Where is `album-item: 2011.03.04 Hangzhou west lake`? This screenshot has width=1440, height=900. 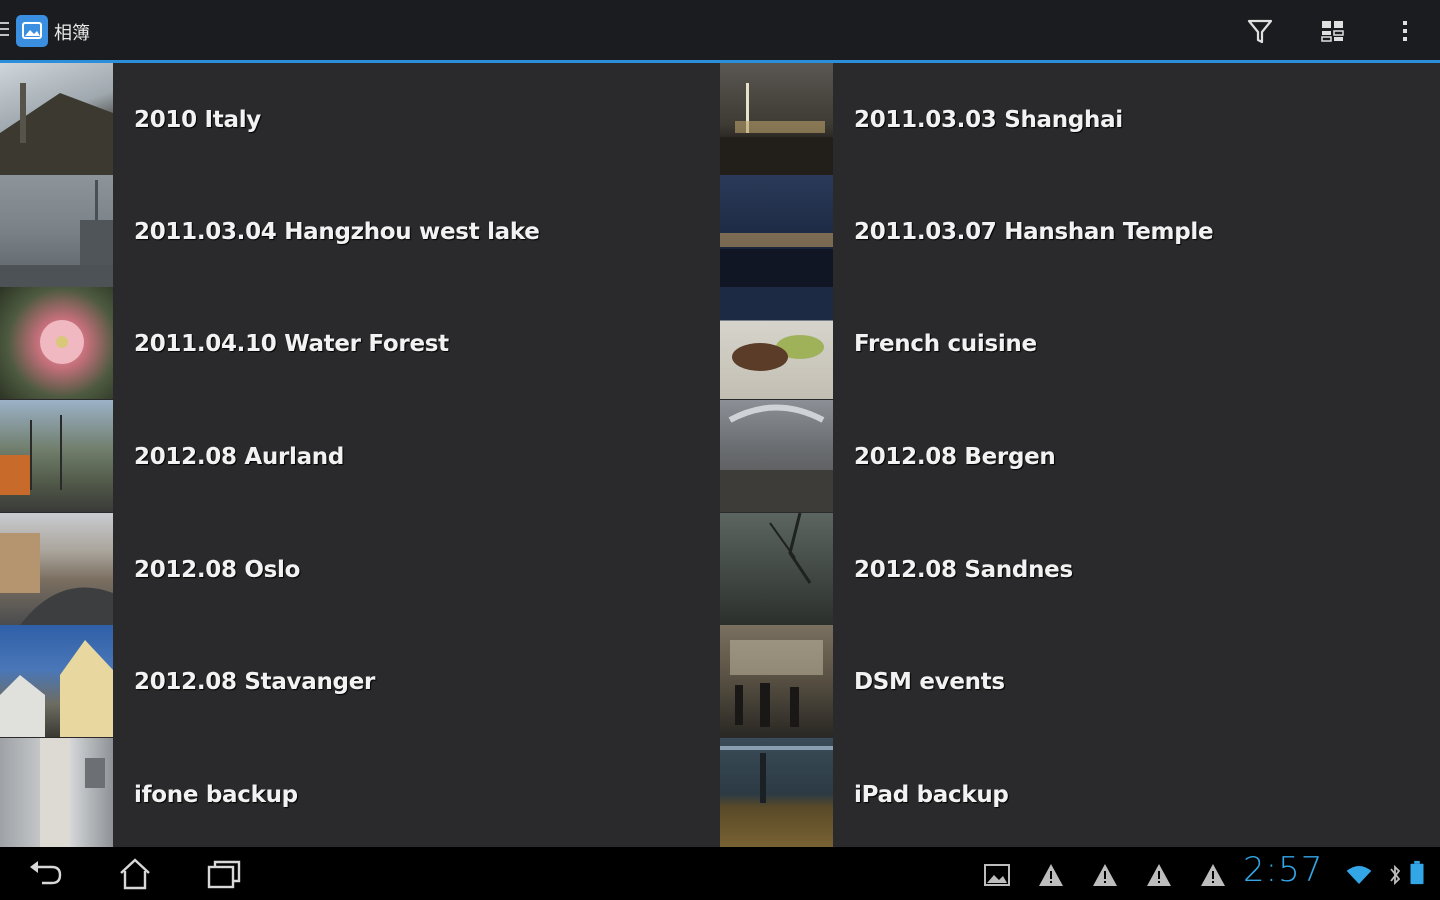
album-item: 2011.03.04 Hangzhou west lake is located at coordinates (360, 231).